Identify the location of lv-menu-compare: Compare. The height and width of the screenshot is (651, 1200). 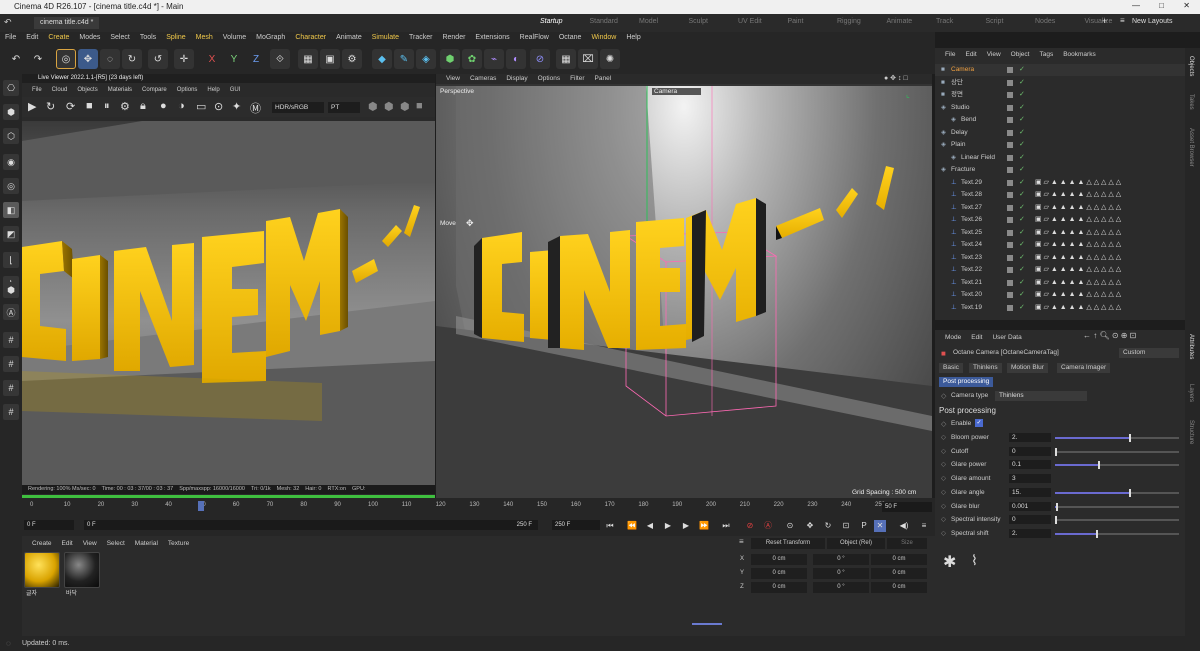
(154, 90).